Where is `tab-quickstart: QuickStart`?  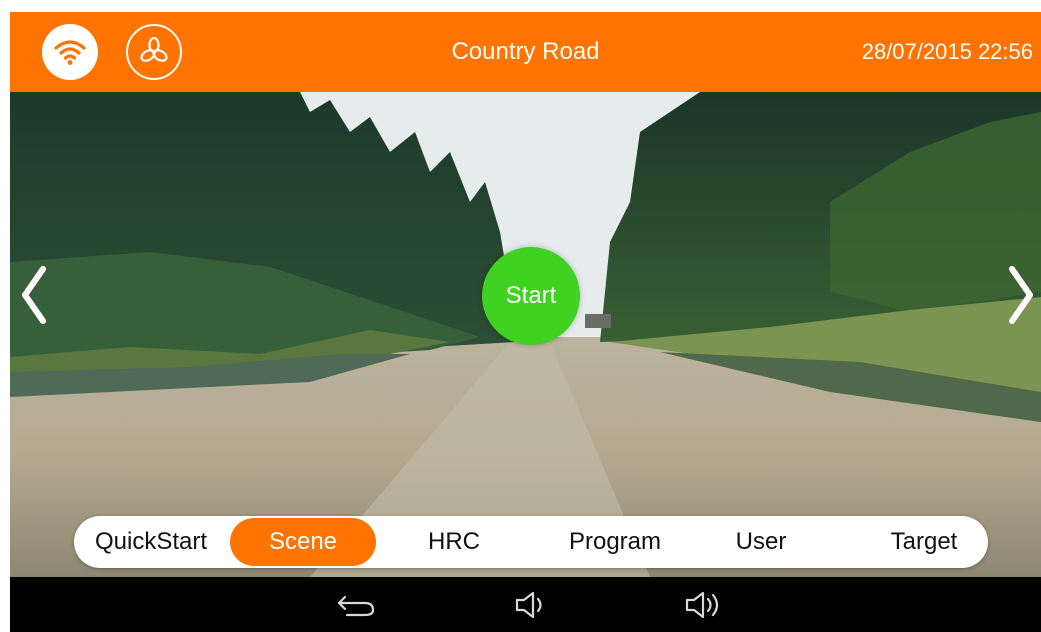 tab-quickstart: QuickStart is located at coordinates (151, 542).